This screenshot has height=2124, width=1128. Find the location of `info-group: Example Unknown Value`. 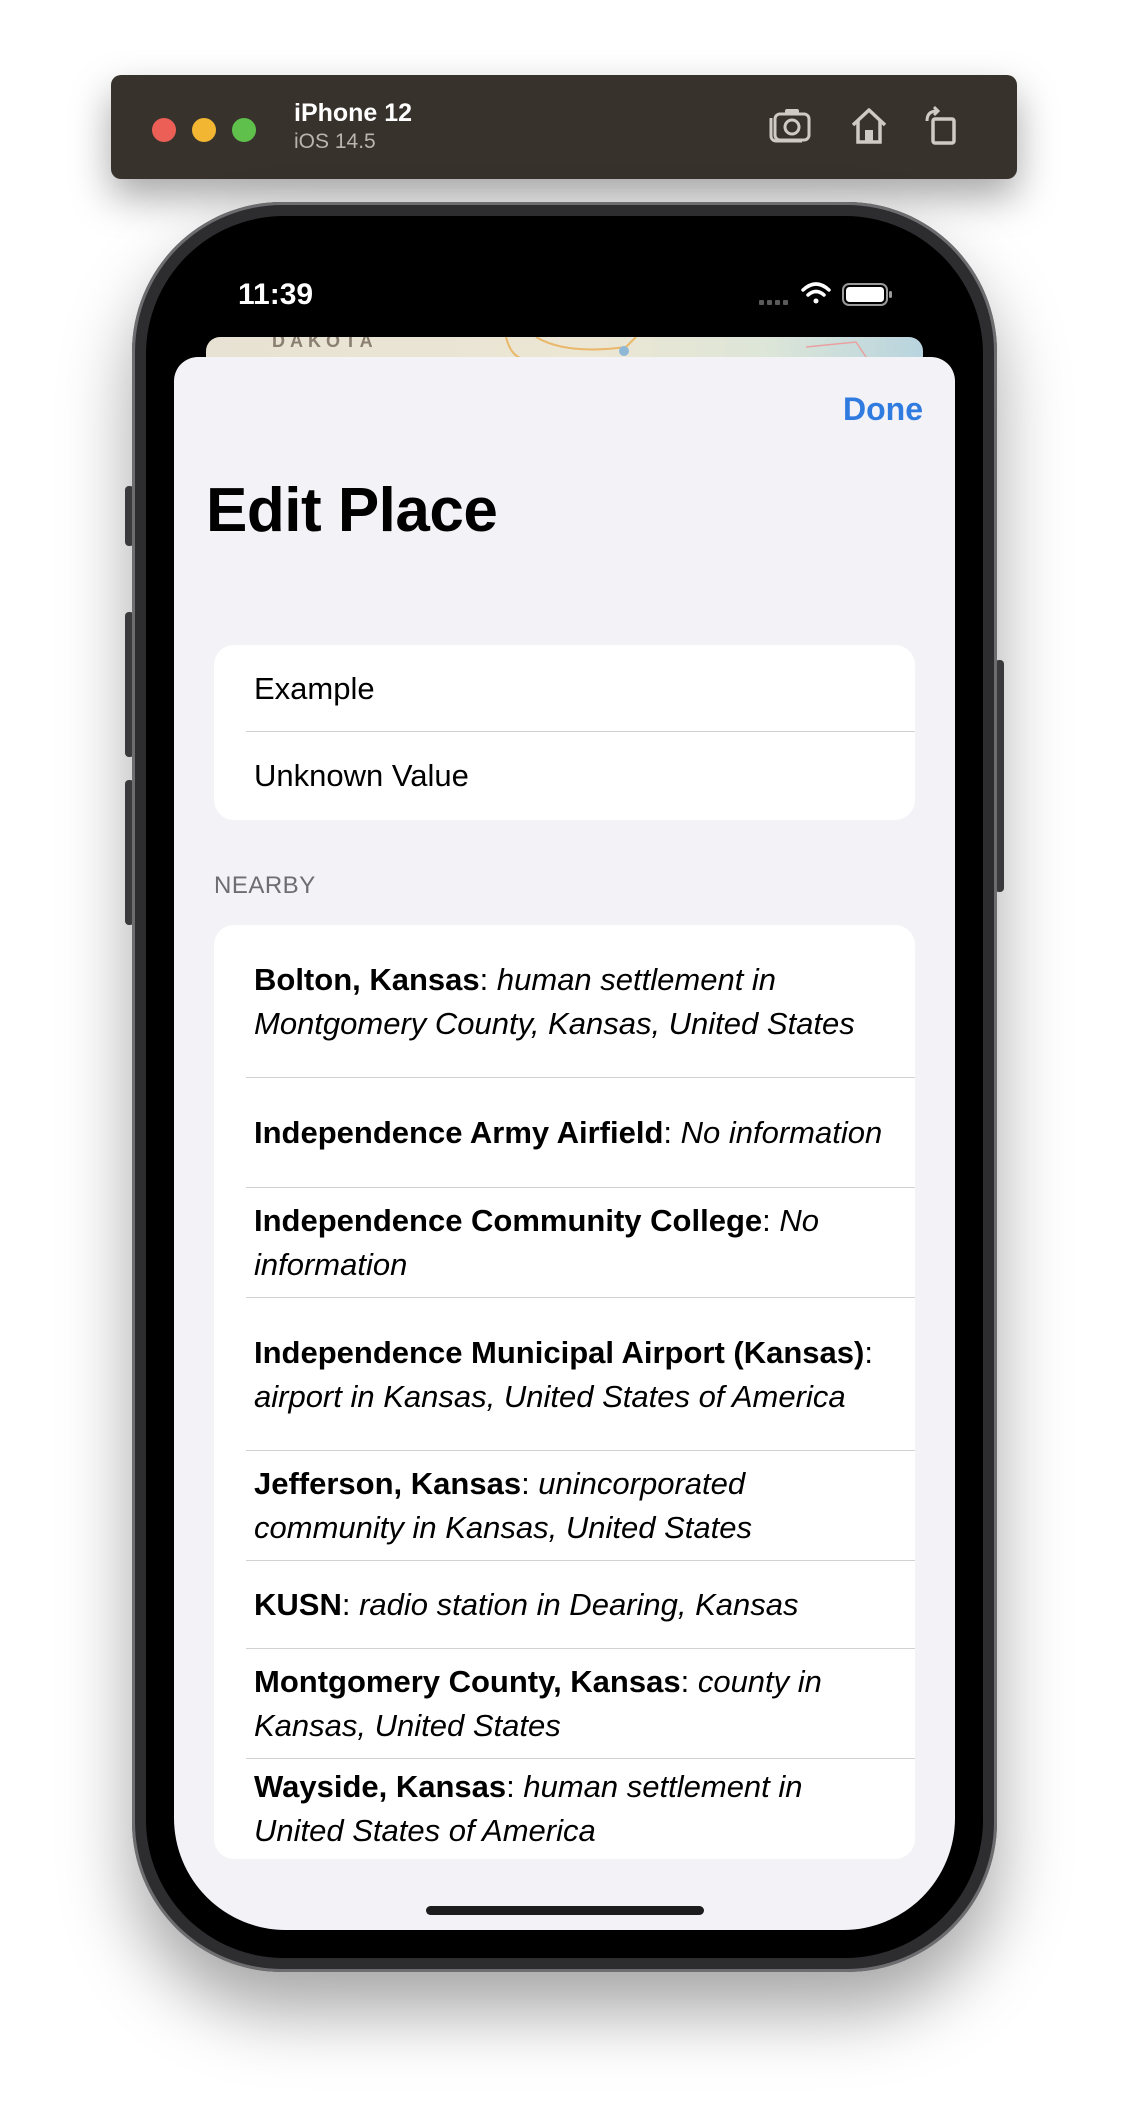

info-group: Example Unknown Value is located at coordinates (564, 732).